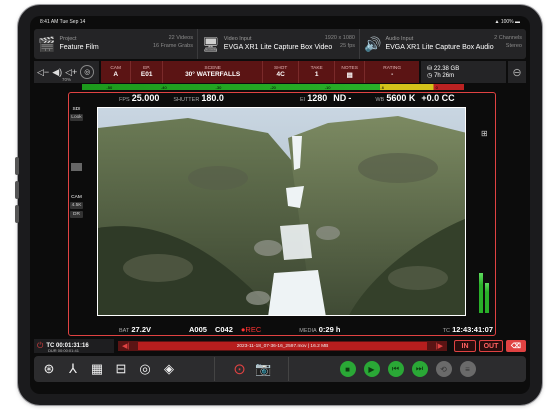  Describe the element at coordinates (401, 98) in the screenshot. I see `wb-value: 5600 K` at that location.